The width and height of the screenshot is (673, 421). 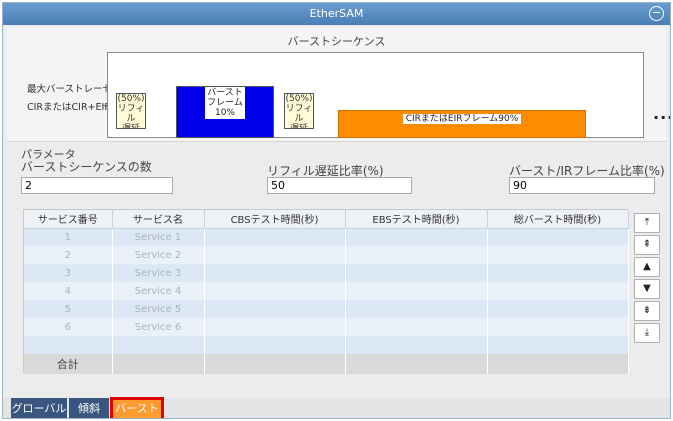 What do you see at coordinates (158, 291) in the screenshot?
I see `service-name: Service 4` at bounding box center [158, 291].